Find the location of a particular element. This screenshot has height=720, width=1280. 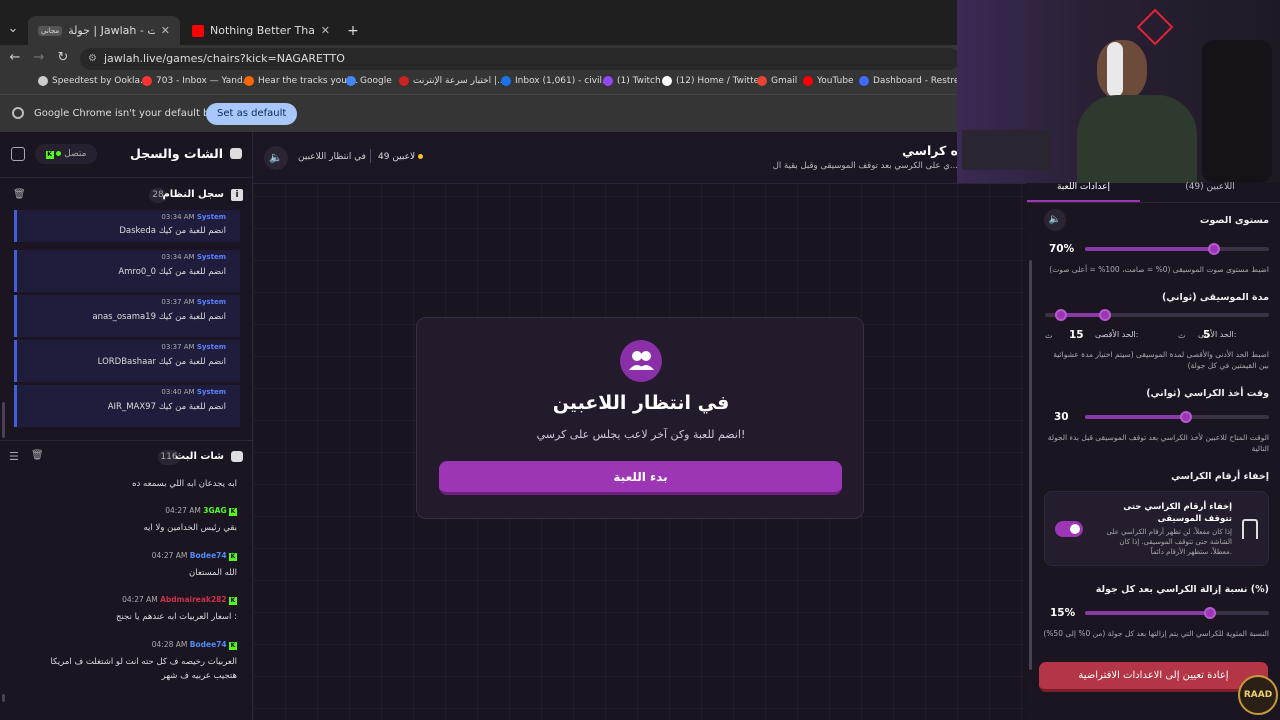

duration-max-label: الحد الأقصى: is located at coordinates (1117, 334).